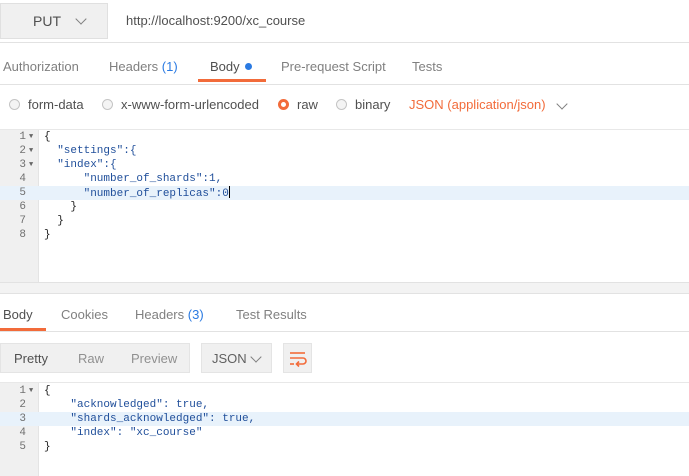 The height and width of the screenshot is (476, 689). I want to click on tab-cookies: Cookies, so click(84, 314).